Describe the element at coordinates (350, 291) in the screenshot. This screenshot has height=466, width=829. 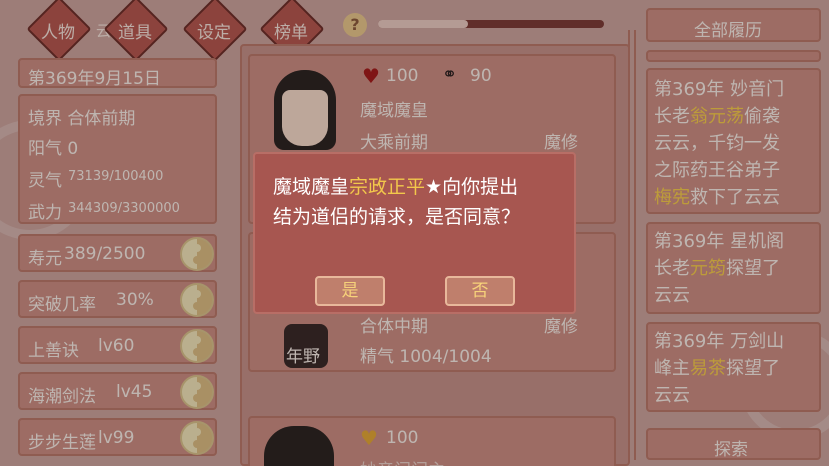
I see `yes-button: 是` at that location.